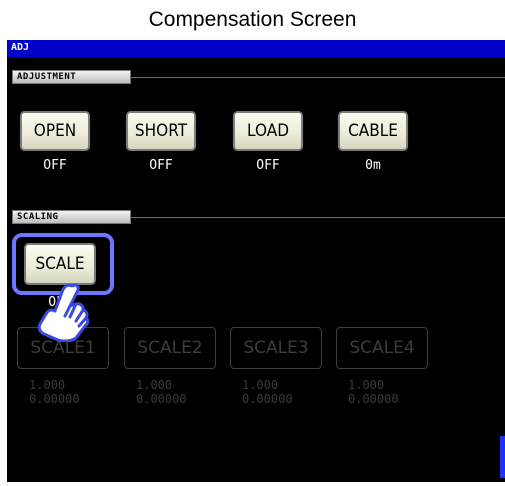 Image resolution: width=505 pixels, height=486 pixels. Describe the element at coordinates (260, 385) in the screenshot. I see `scale3-coefficient-a: 1.000` at that location.